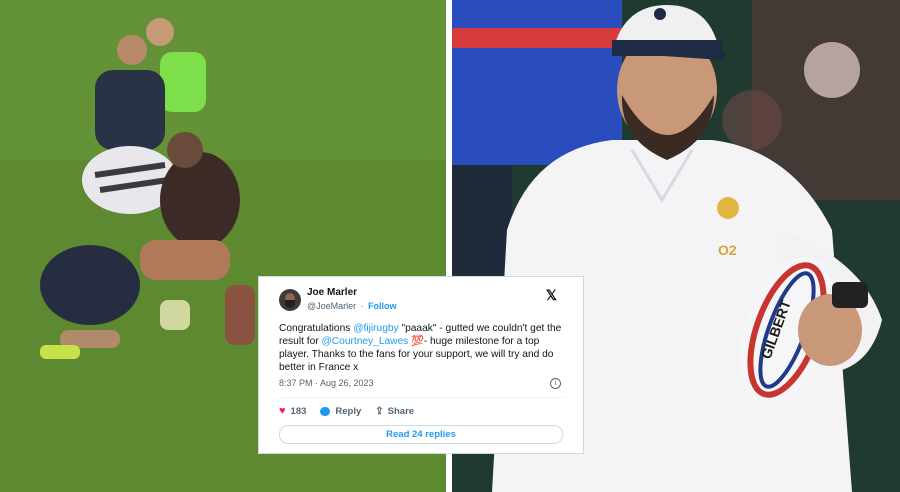  Describe the element at coordinates (551, 295) in the screenshot. I see `x-logo-icon: 𝕏` at that location.